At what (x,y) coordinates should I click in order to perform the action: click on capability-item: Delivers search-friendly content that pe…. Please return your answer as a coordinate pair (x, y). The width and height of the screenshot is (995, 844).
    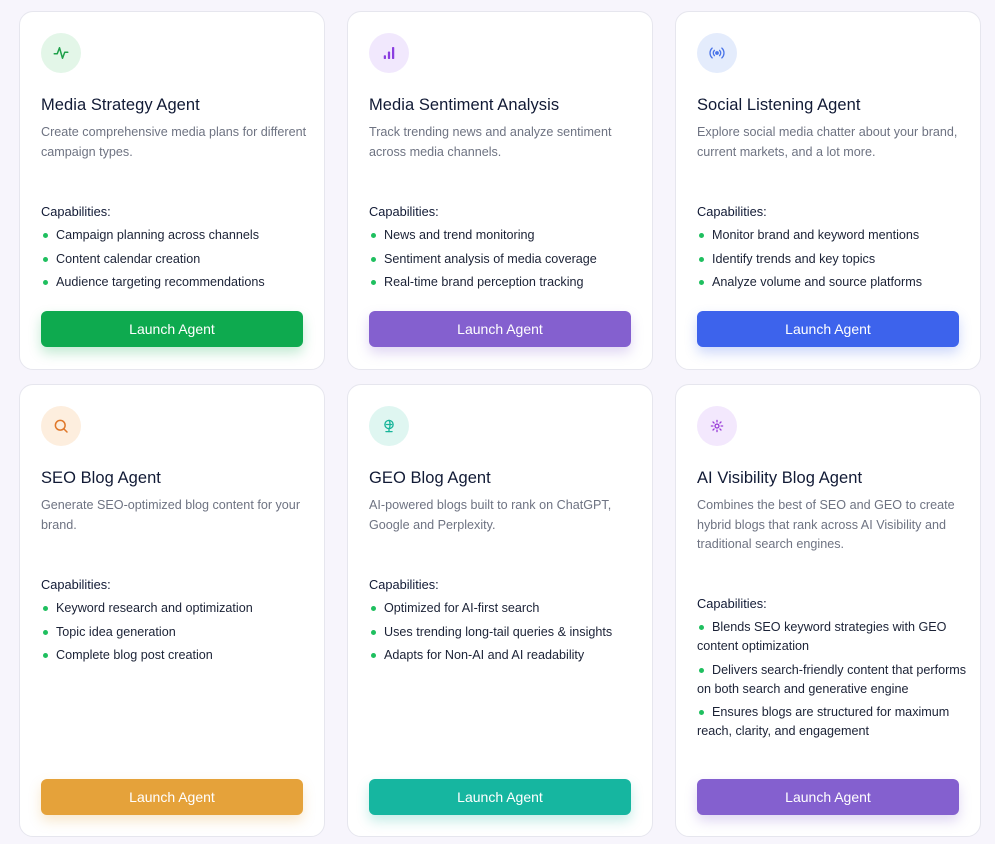
    Looking at the image, I should click on (832, 680).